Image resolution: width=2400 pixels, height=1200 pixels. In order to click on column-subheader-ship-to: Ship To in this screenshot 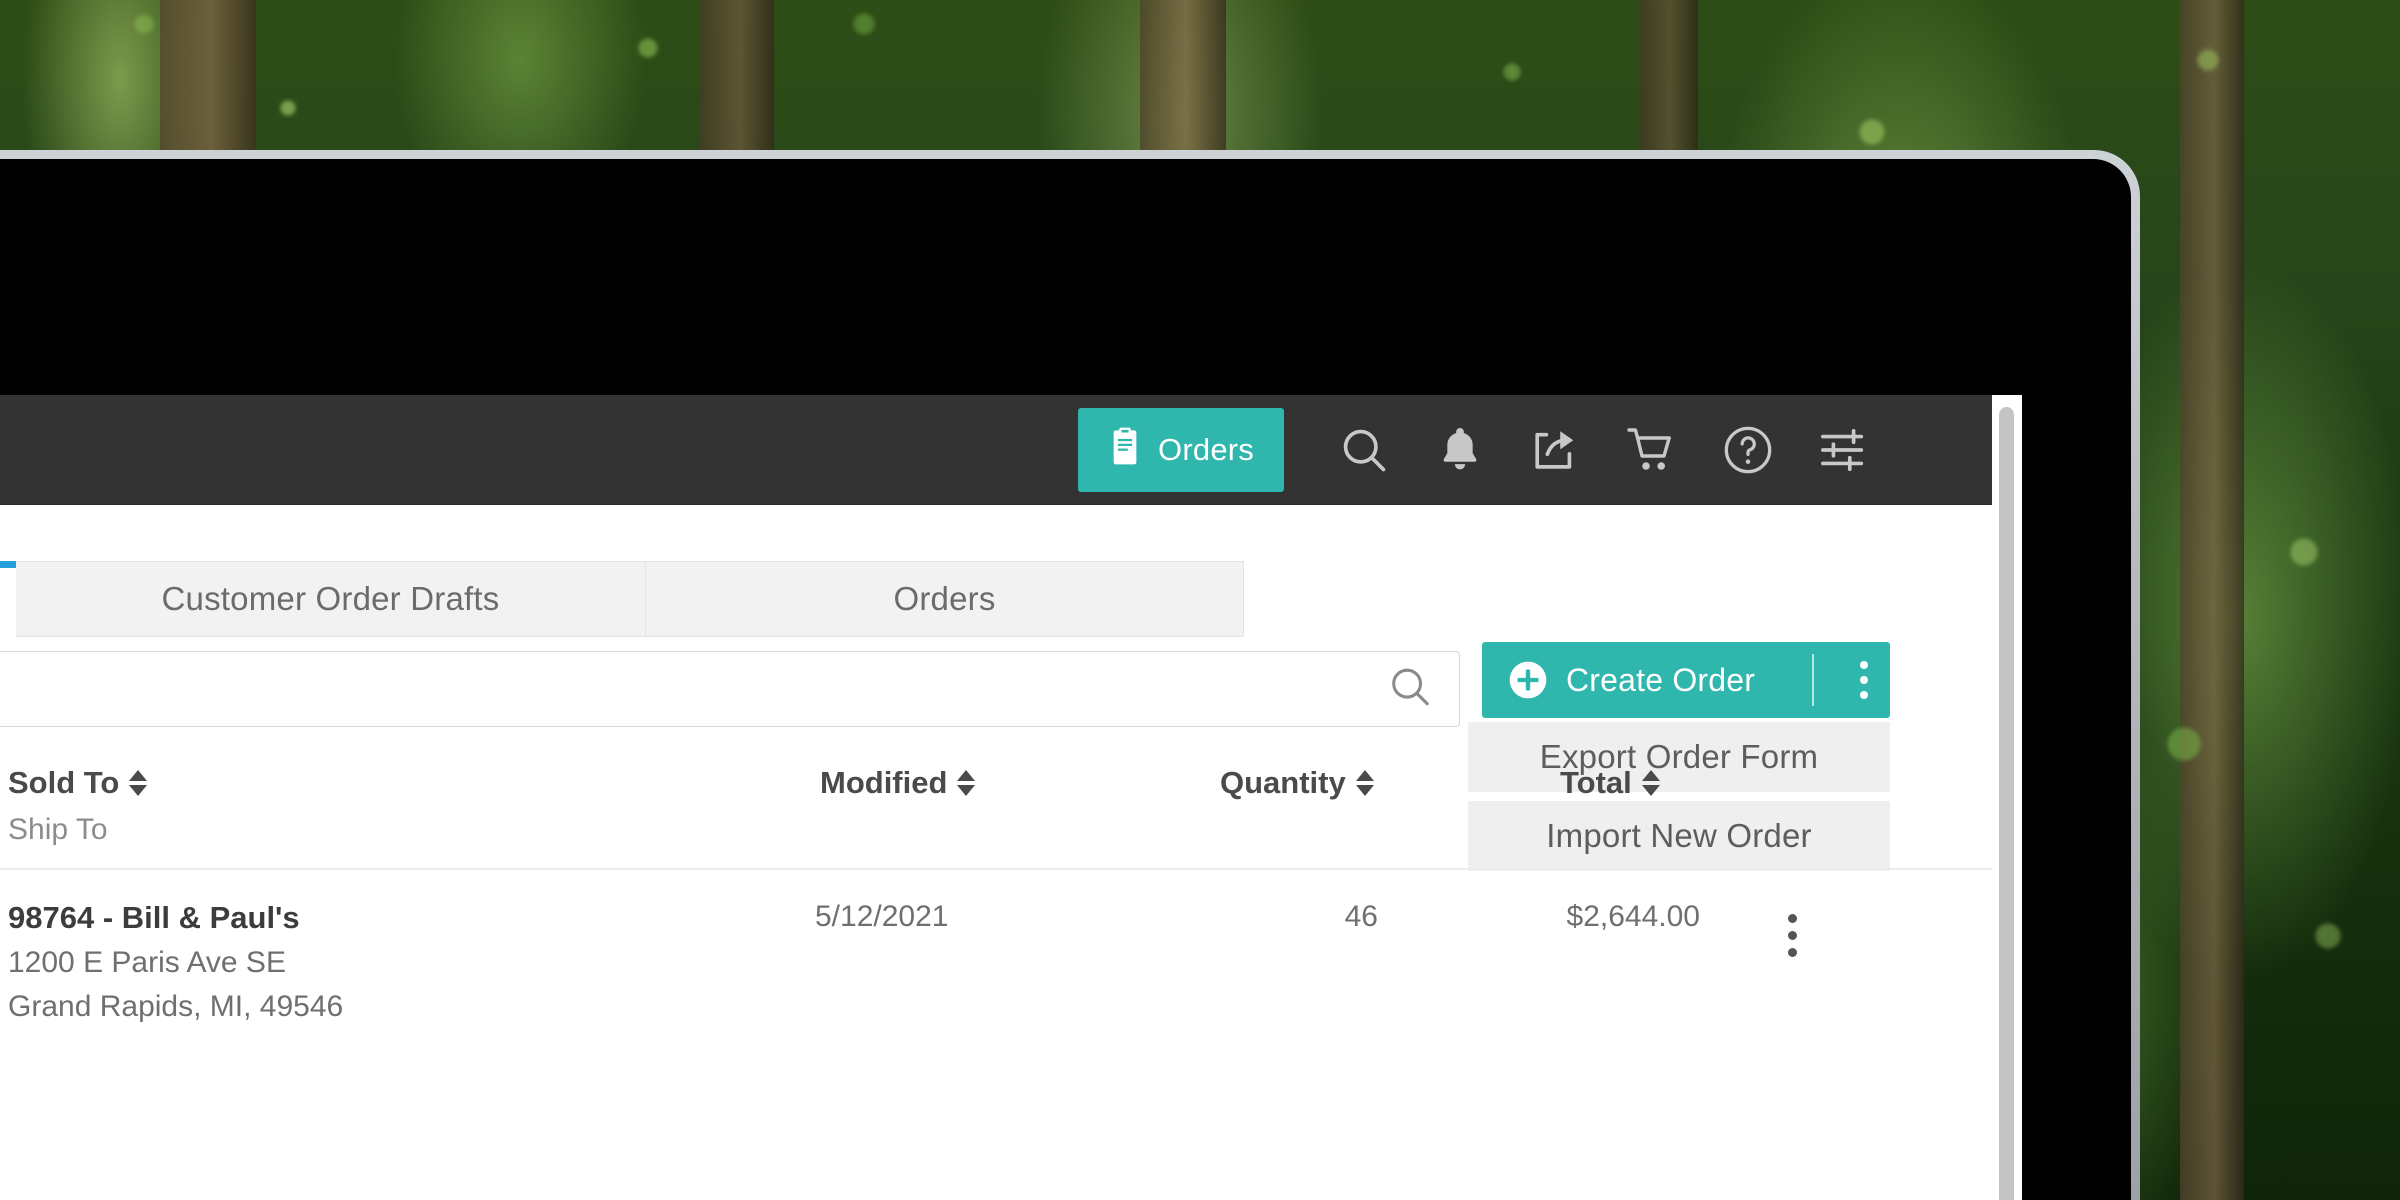, I will do `click(58, 830)`.